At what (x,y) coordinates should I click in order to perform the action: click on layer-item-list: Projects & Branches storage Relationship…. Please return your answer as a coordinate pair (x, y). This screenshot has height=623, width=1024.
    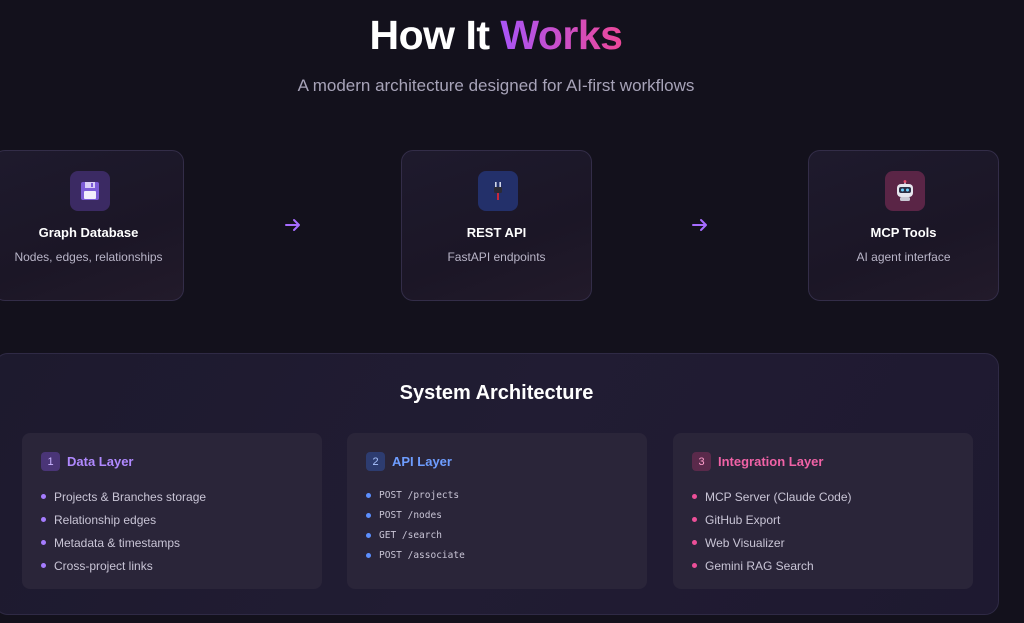
    Looking at the image, I should click on (123, 531).